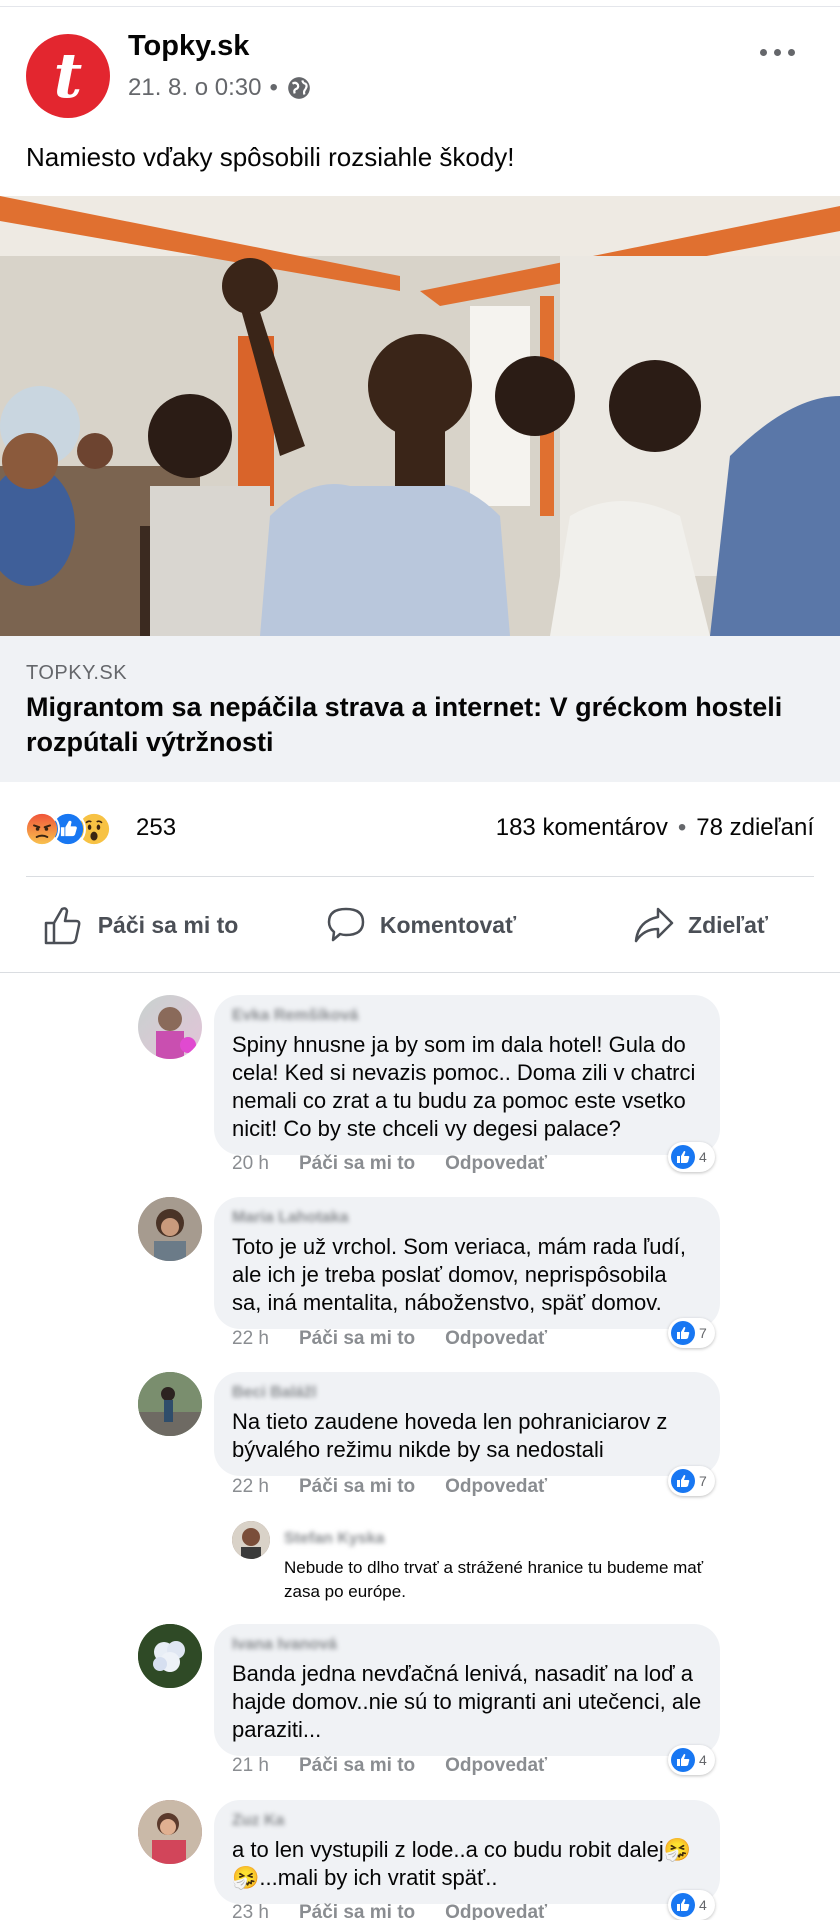  What do you see at coordinates (250, 1766) in the screenshot?
I see `comment-time: 21 h` at bounding box center [250, 1766].